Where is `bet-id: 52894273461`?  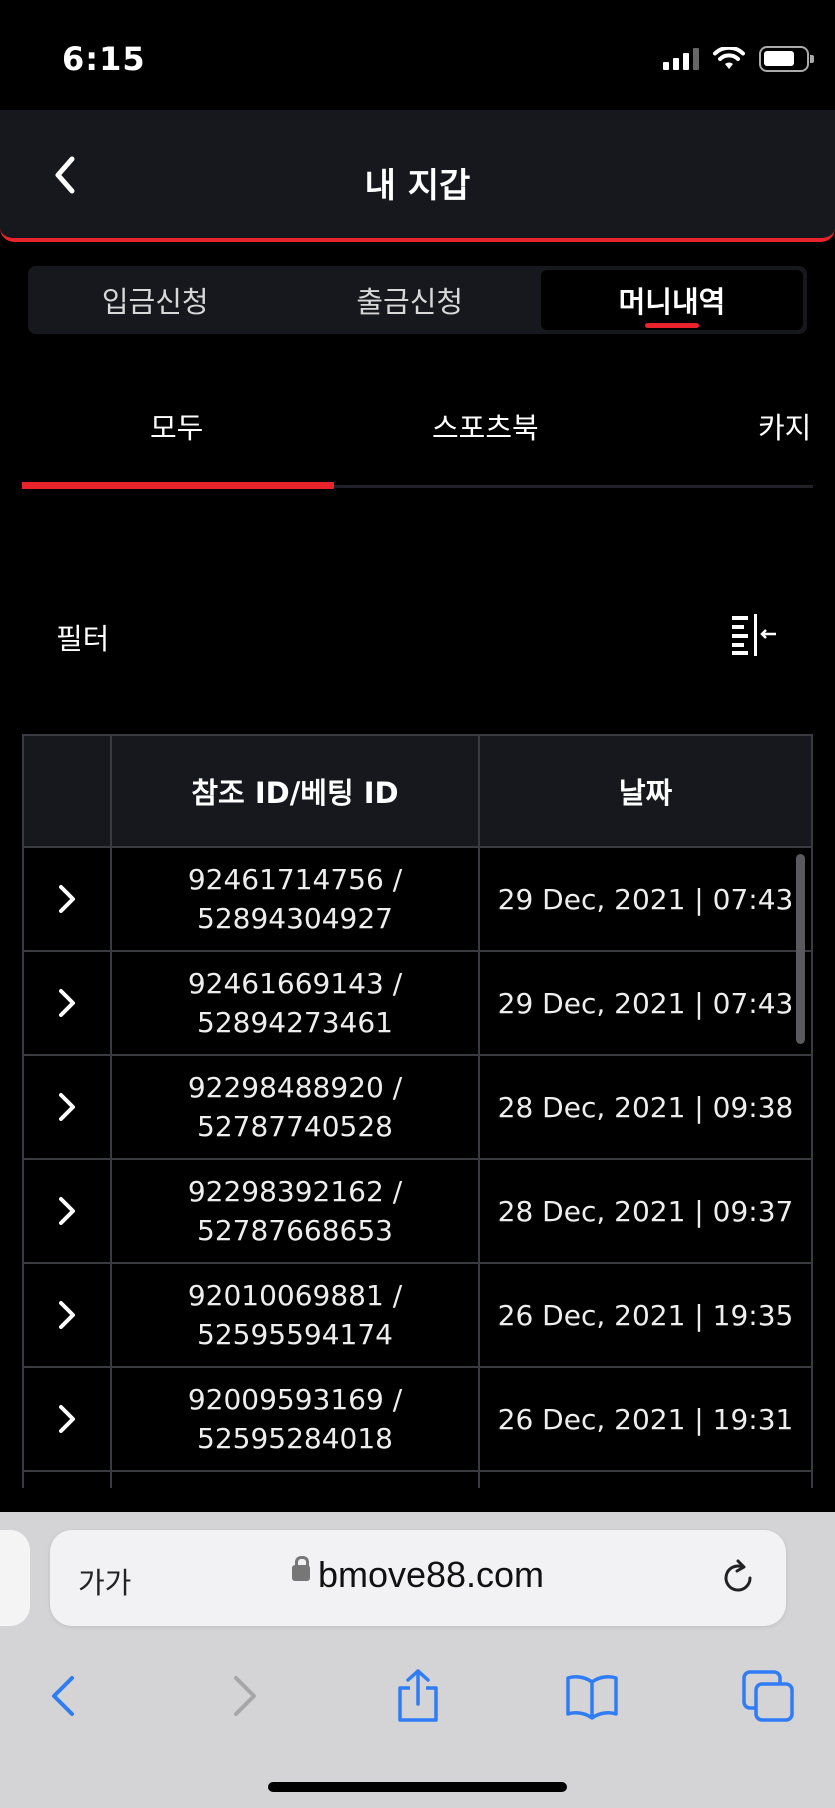 bet-id: 52894273461 is located at coordinates (295, 1022).